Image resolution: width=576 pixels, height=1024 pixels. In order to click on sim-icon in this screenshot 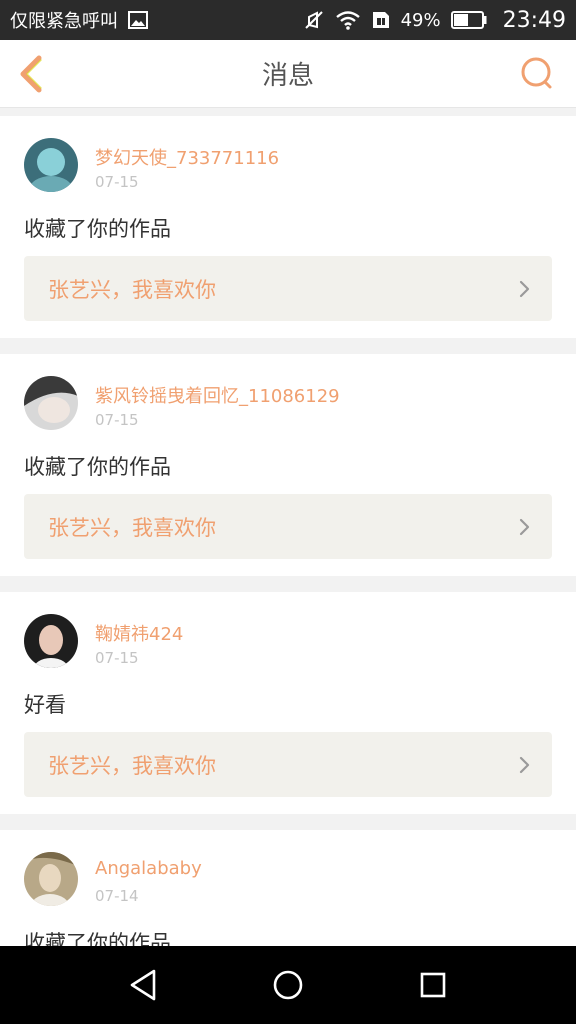, I will do `click(381, 20)`.